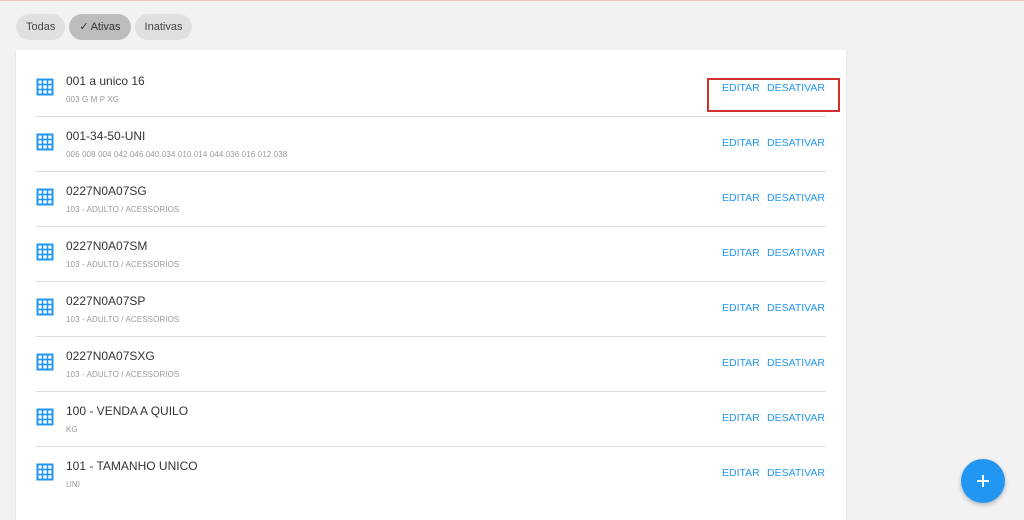 The height and width of the screenshot is (520, 1024). I want to click on highlight-box, so click(773, 95).